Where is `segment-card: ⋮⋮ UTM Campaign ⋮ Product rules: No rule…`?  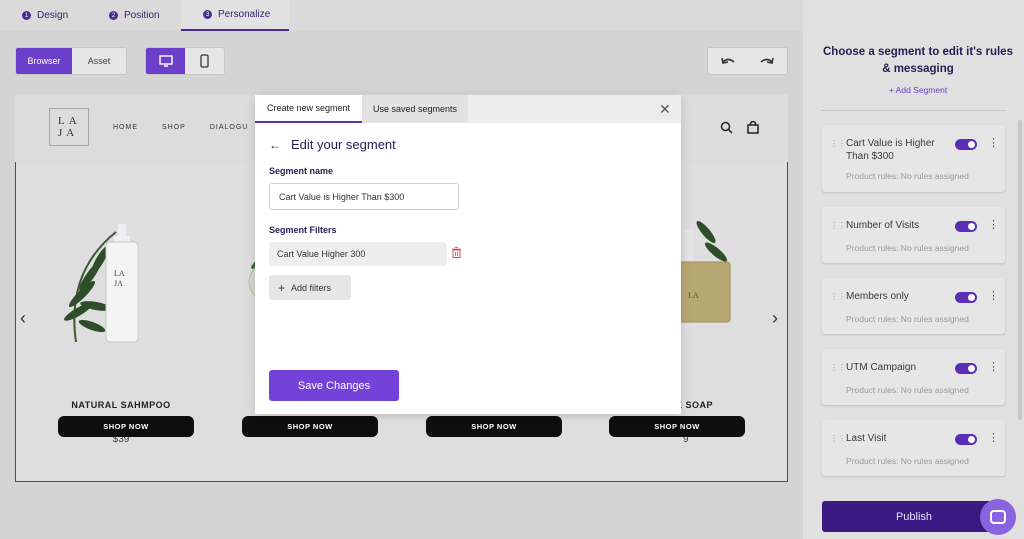 segment-card: ⋮⋮ UTM Campaign ⋮ Product rules: No rule… is located at coordinates (913, 377).